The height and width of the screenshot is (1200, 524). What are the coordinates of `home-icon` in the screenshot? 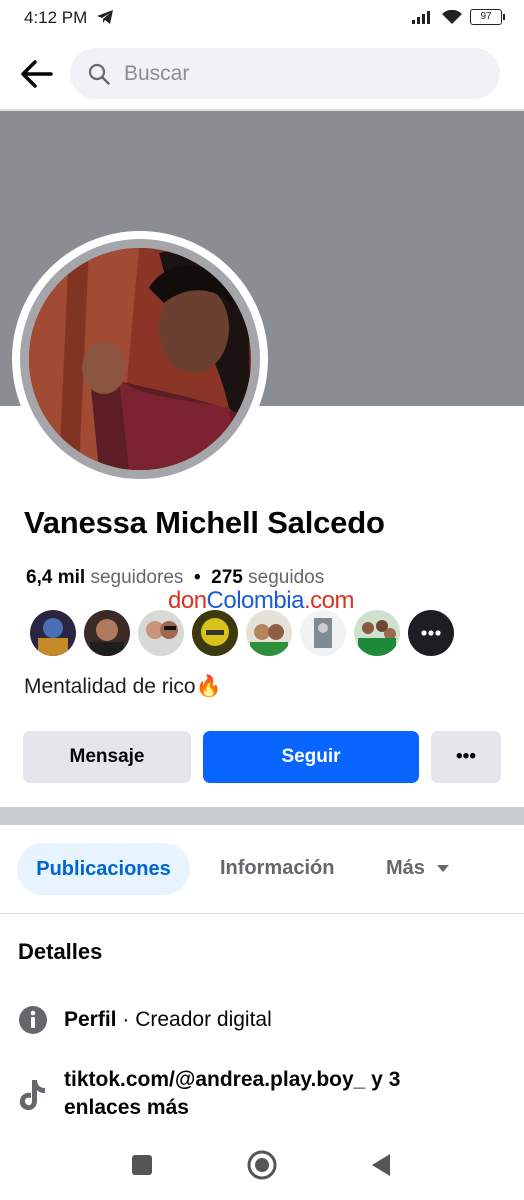 It's located at (262, 1165).